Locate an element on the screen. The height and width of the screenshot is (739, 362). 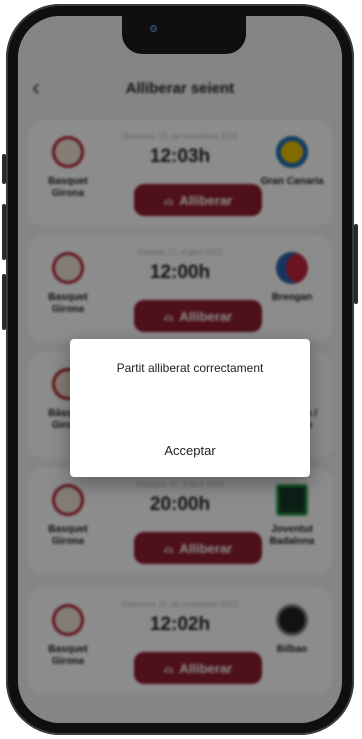
confirmation-dialog: Partit alliberat correctament Acceptar is located at coordinates (190, 408).